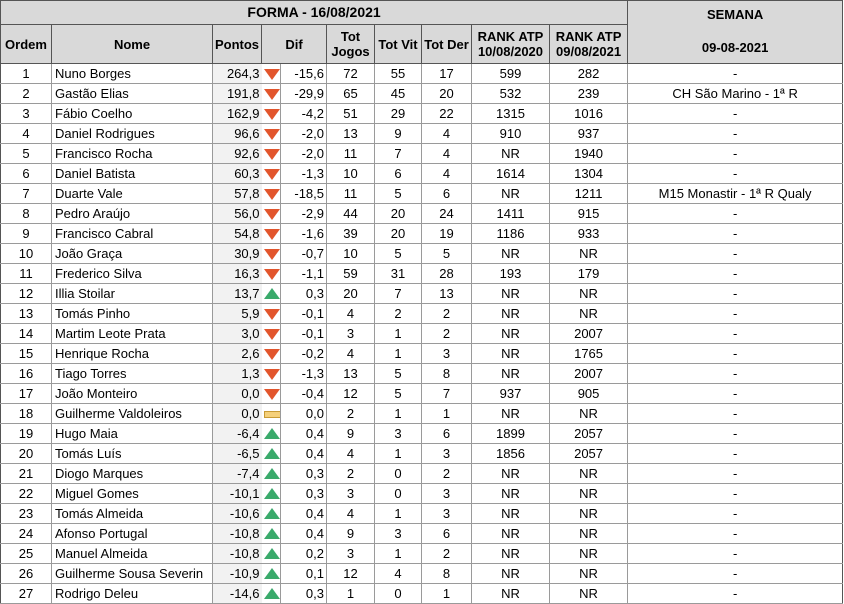 This screenshot has width=844, height=604. Describe the element at coordinates (446, 553) in the screenshot. I see `cell-tot-der: 2` at that location.